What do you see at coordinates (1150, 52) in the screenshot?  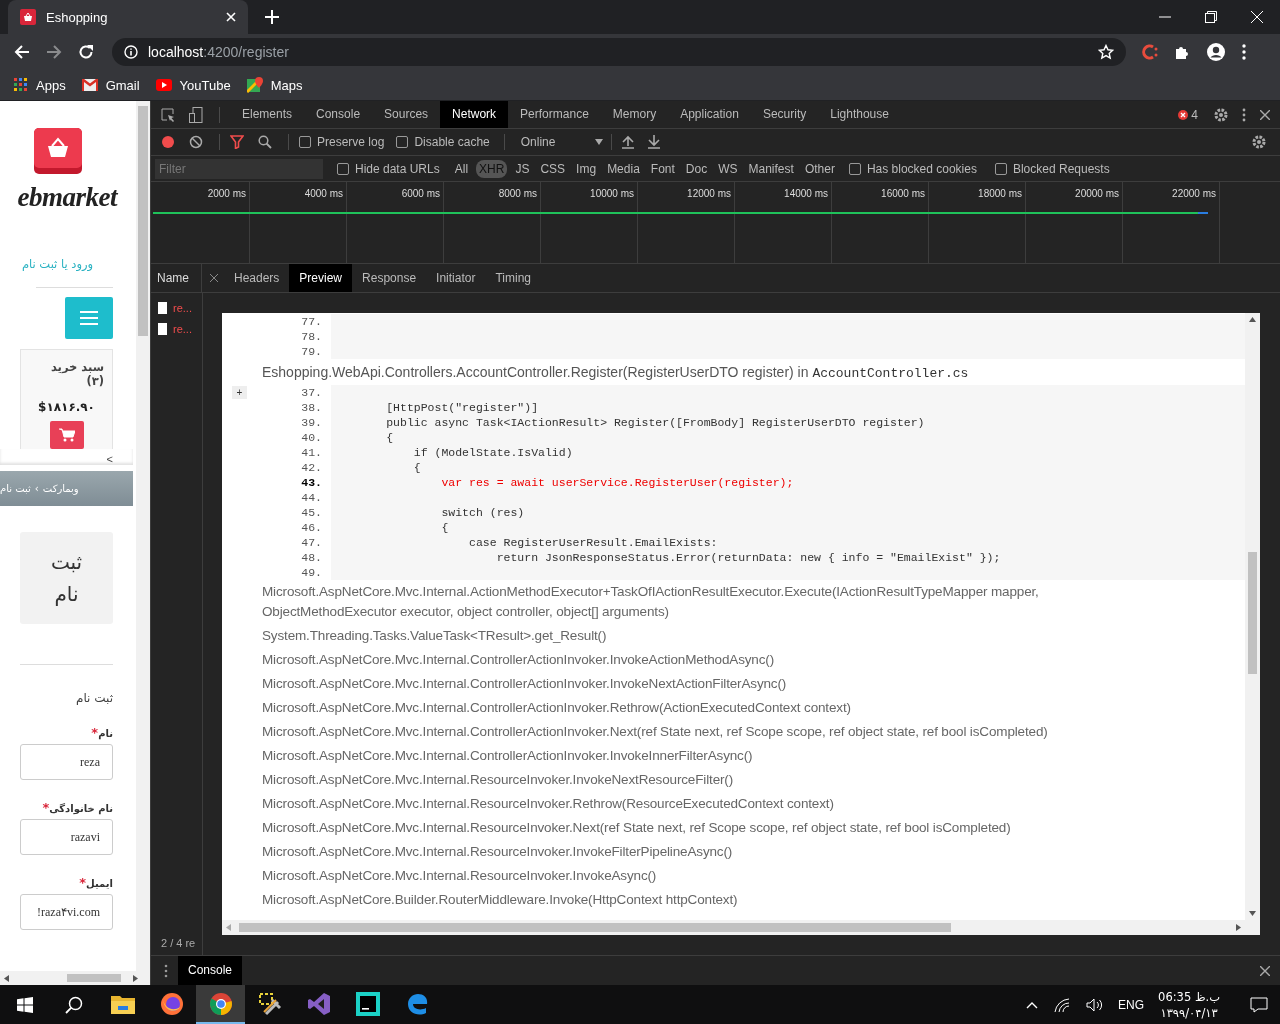 I see `extension-icon` at bounding box center [1150, 52].